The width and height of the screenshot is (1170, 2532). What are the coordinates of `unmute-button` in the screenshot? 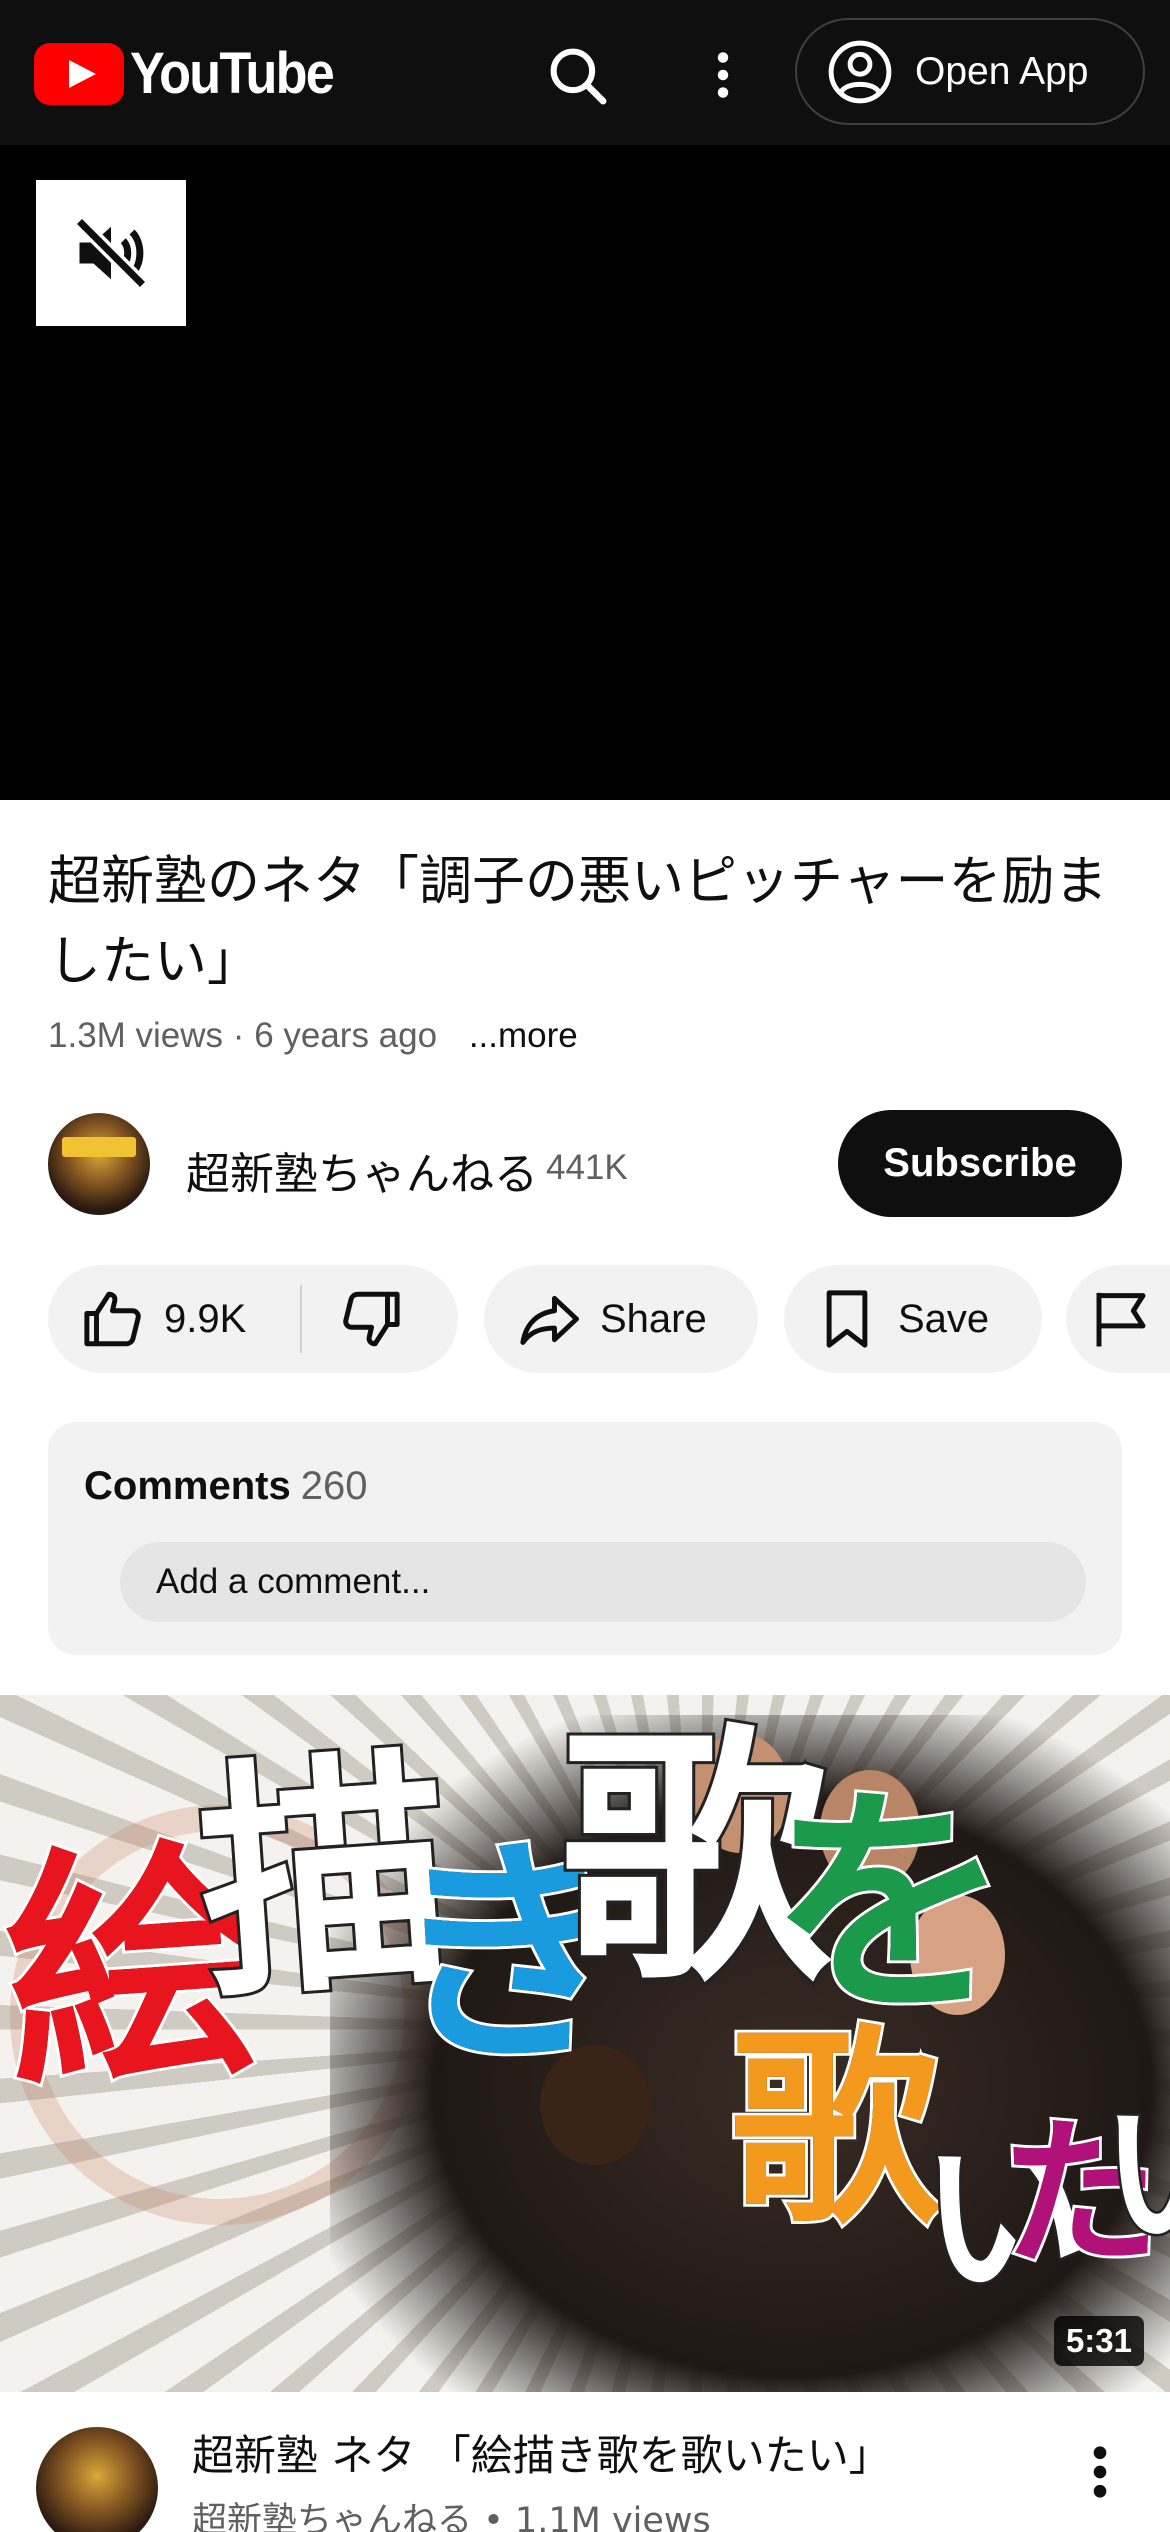 It's located at (111, 253).